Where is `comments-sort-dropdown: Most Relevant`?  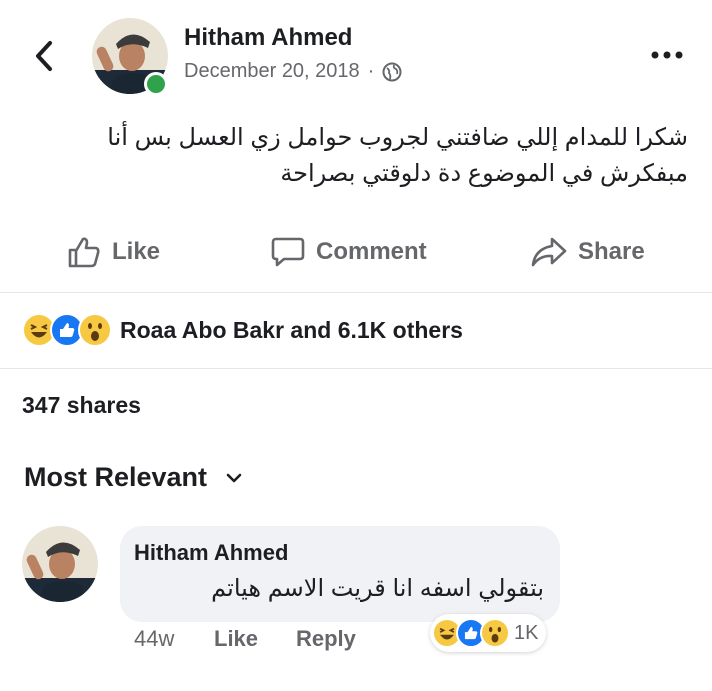
comments-sort-dropdown: Most Relevant is located at coordinates (133, 477).